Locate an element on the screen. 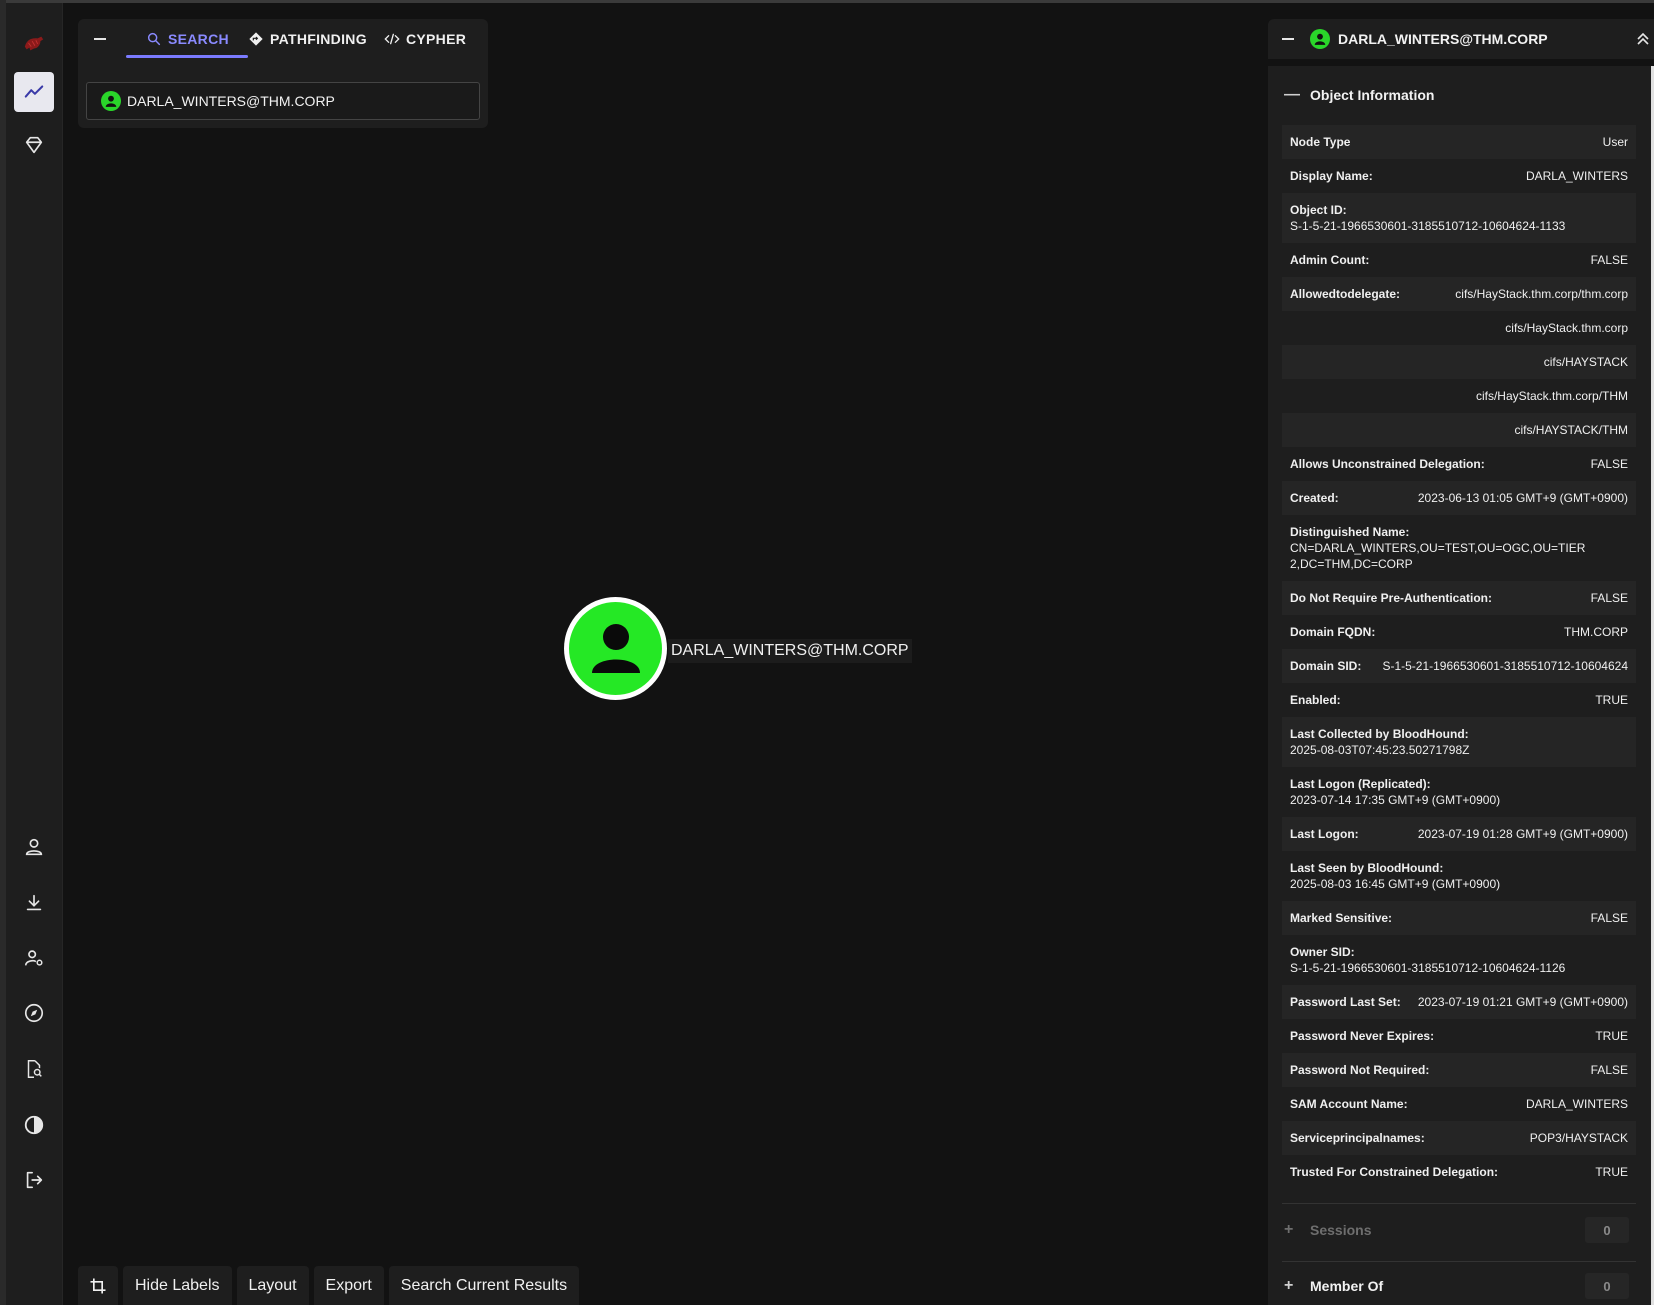 Image resolution: width=1654 pixels, height=1305 pixels. property-value: 2023-06-13 01:05 GMT+9 (GMT+0900) is located at coordinates (1522, 498).